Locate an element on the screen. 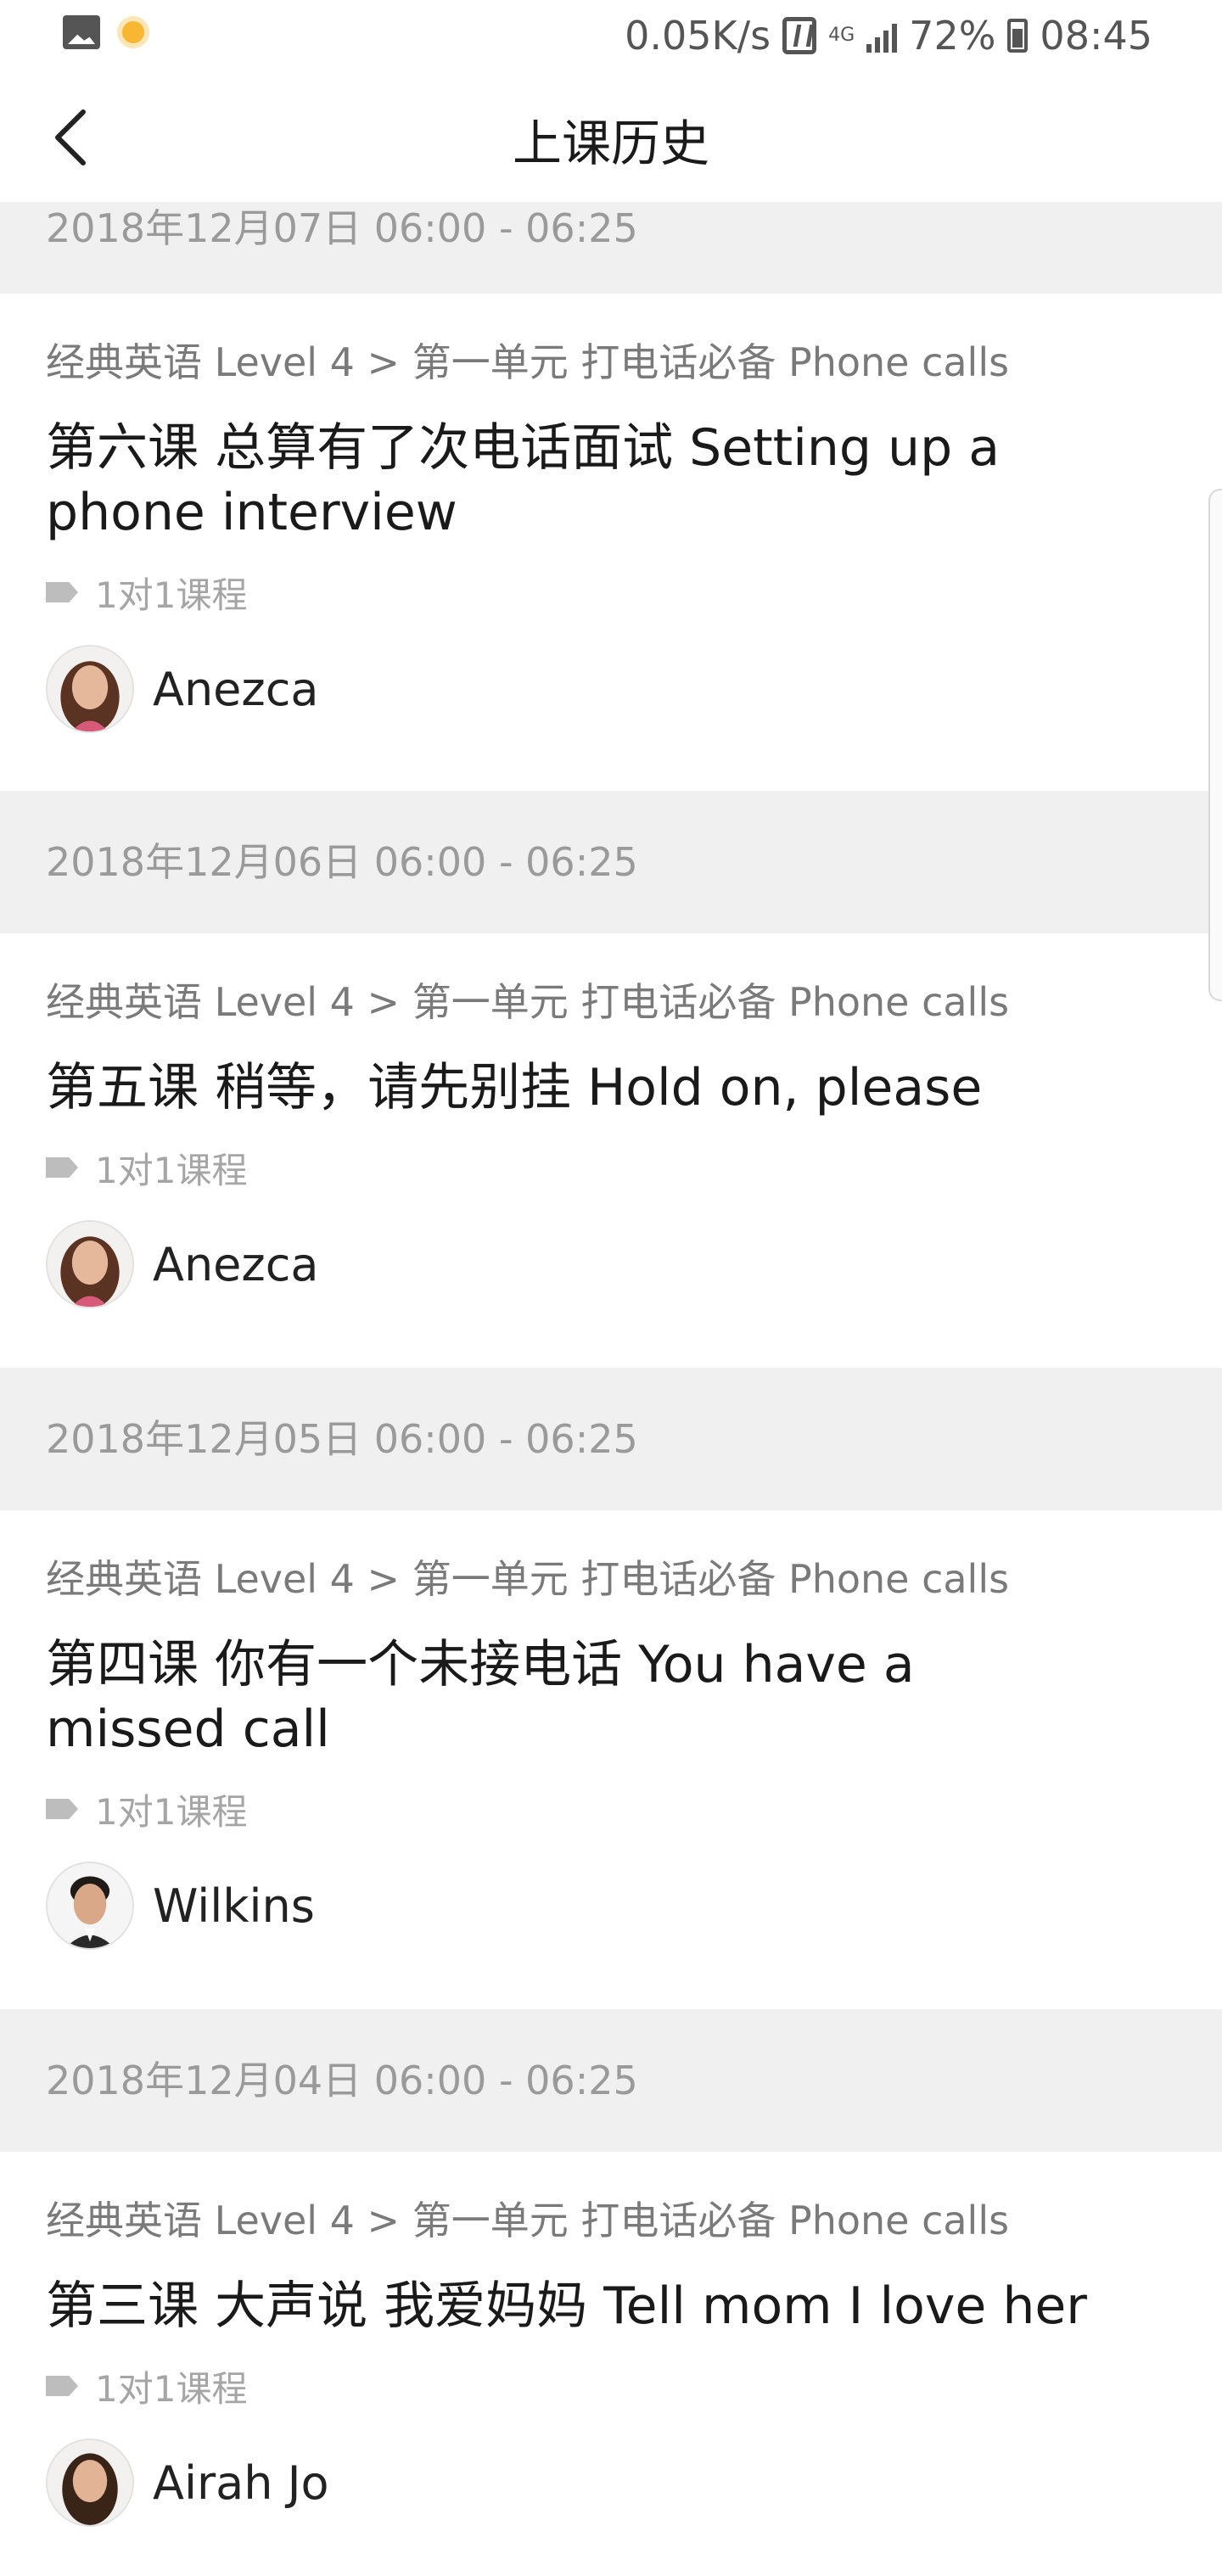 The image size is (1222, 2576). lesson-title: 第四课 你有一个未接电话 You have a missed call is located at coordinates (480, 1697).